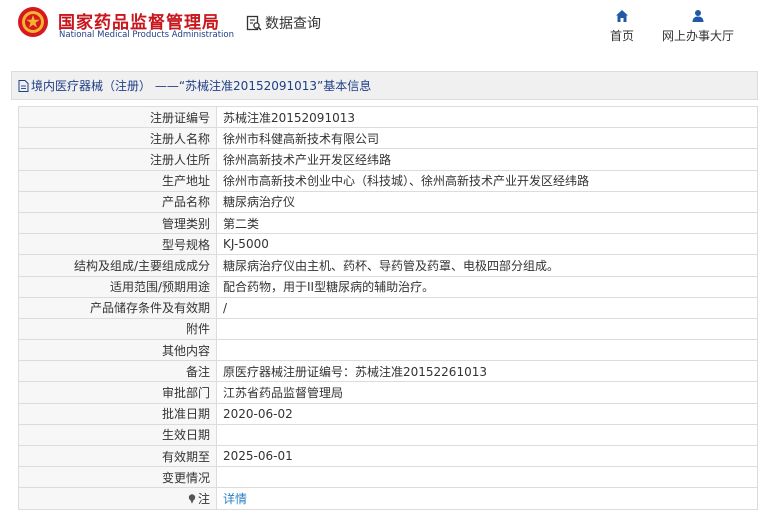 Image resolution: width=758 pixels, height=515 pixels. Describe the element at coordinates (117, 307) in the screenshot. I see `row-label: 产品储存条件及有效期` at that location.